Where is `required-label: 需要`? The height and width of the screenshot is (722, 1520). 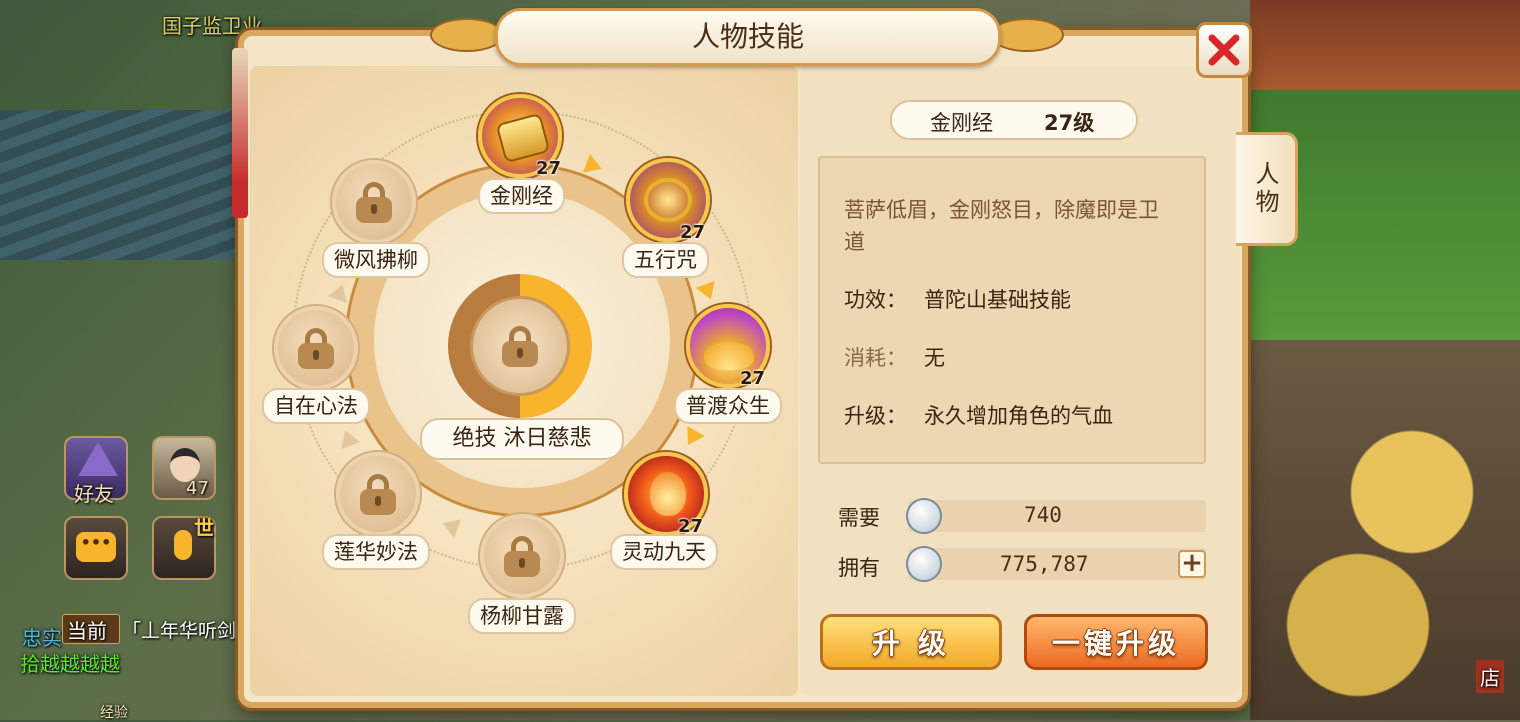 required-label: 需要 is located at coordinates (859, 518).